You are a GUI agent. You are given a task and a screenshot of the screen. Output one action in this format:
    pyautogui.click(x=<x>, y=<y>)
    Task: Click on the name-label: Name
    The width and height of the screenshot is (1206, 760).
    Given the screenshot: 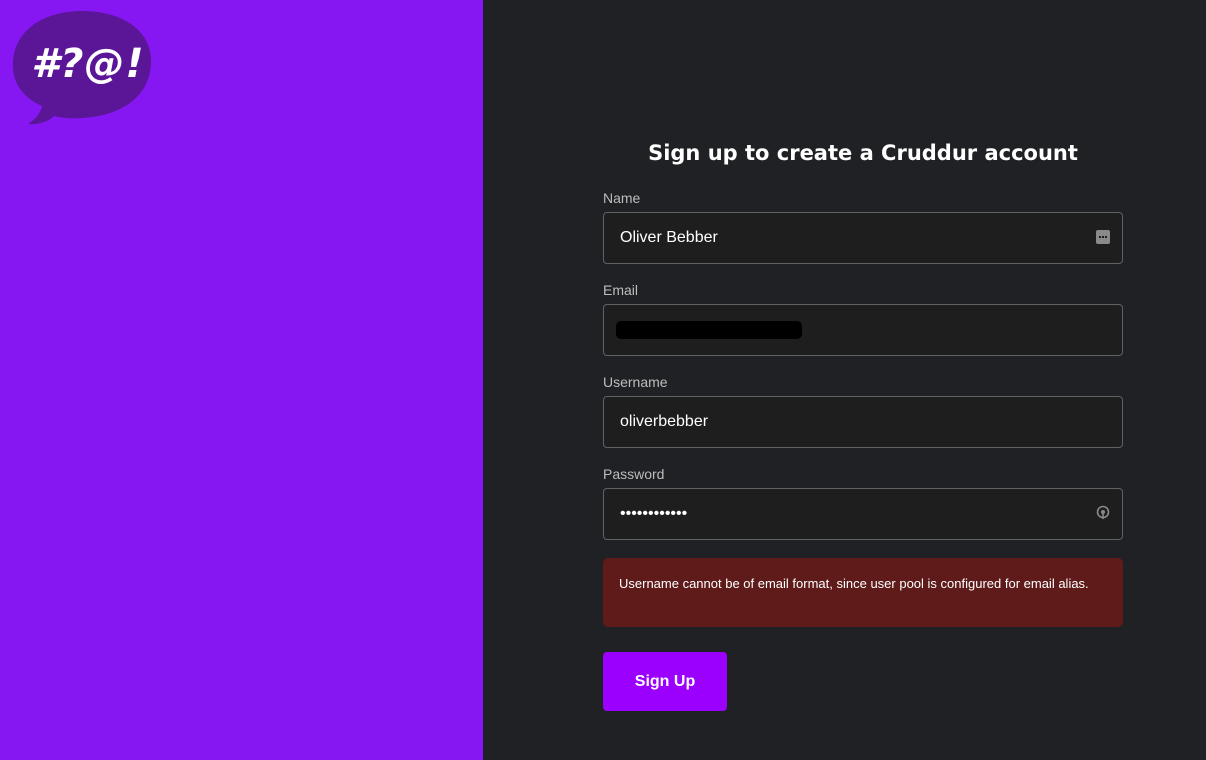 What is the action you would take?
    pyautogui.click(x=622, y=198)
    